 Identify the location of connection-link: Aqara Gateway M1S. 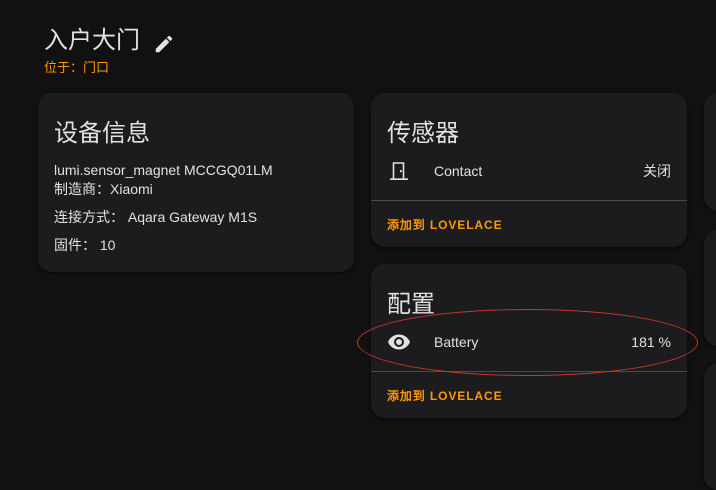
(192, 217).